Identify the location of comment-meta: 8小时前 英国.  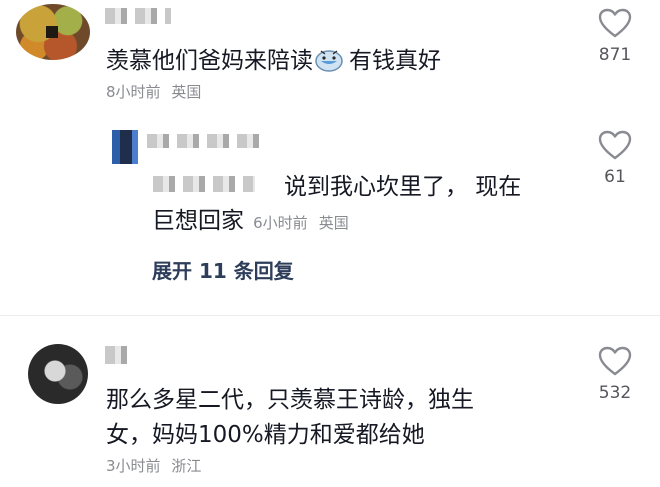
(153, 92).